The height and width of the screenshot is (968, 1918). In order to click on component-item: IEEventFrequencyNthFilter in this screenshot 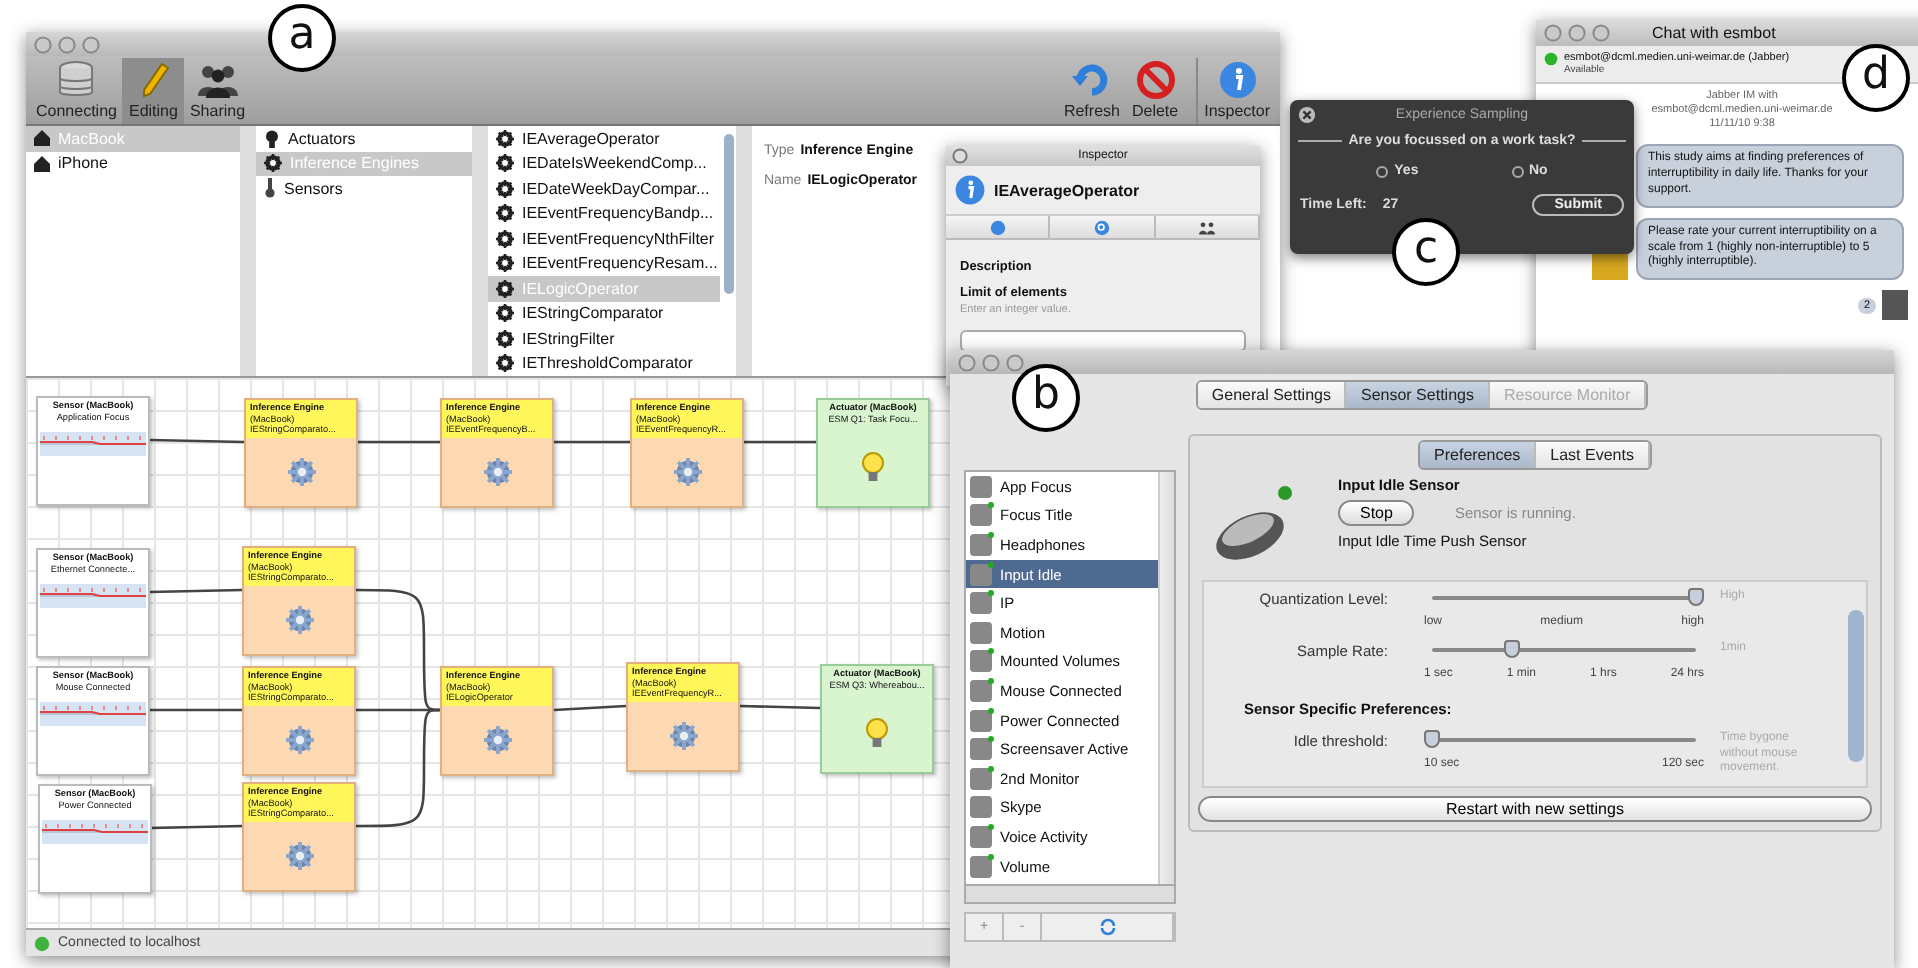, I will do `click(604, 238)`.